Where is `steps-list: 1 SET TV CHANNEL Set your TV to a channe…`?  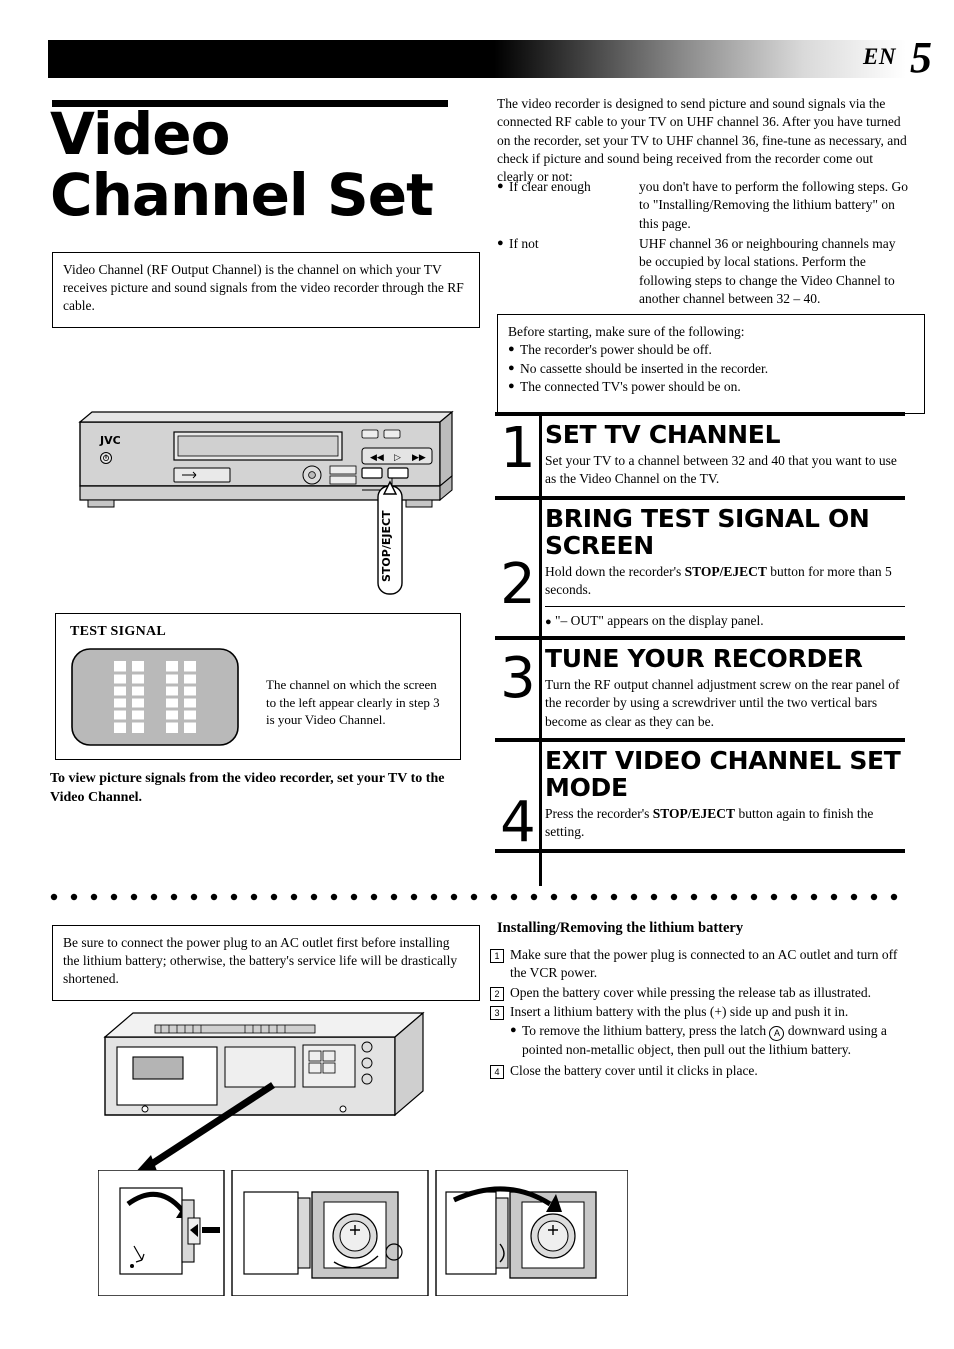
steps-list: 1 SET TV CHANNEL Set your TV to a channe… is located at coordinates (700, 632).